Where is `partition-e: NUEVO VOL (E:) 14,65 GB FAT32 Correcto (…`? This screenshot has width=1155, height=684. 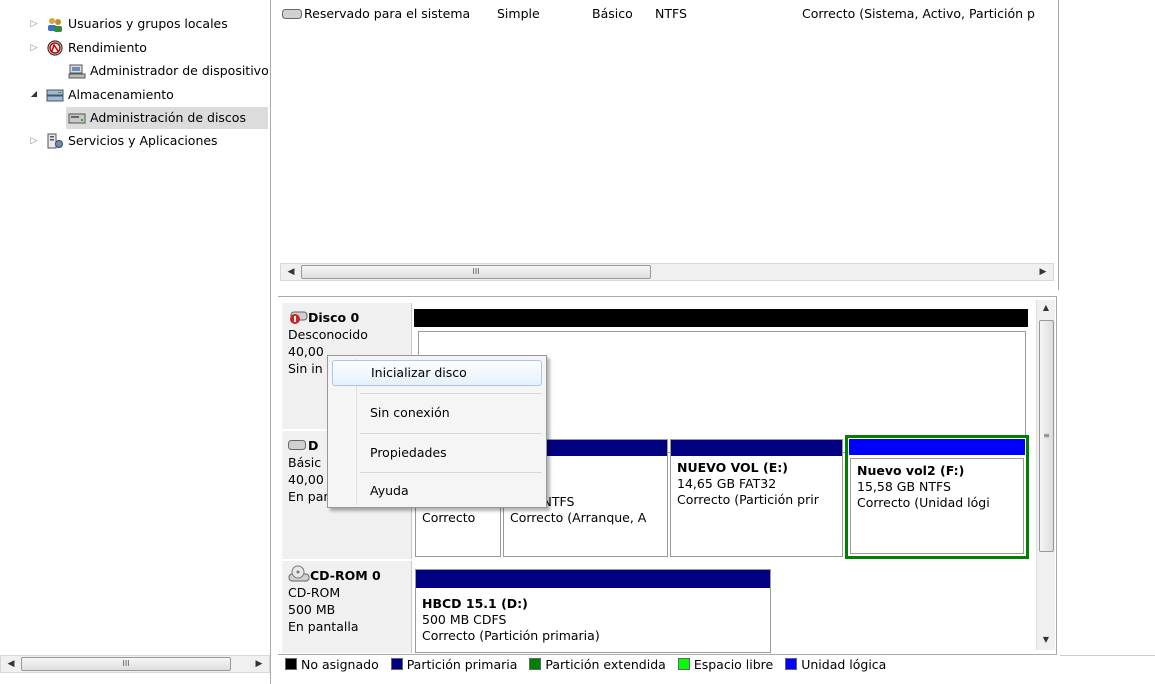 partition-e: NUEVO VOL (E:) 14,65 GB FAT32 Correcto (… is located at coordinates (756, 498).